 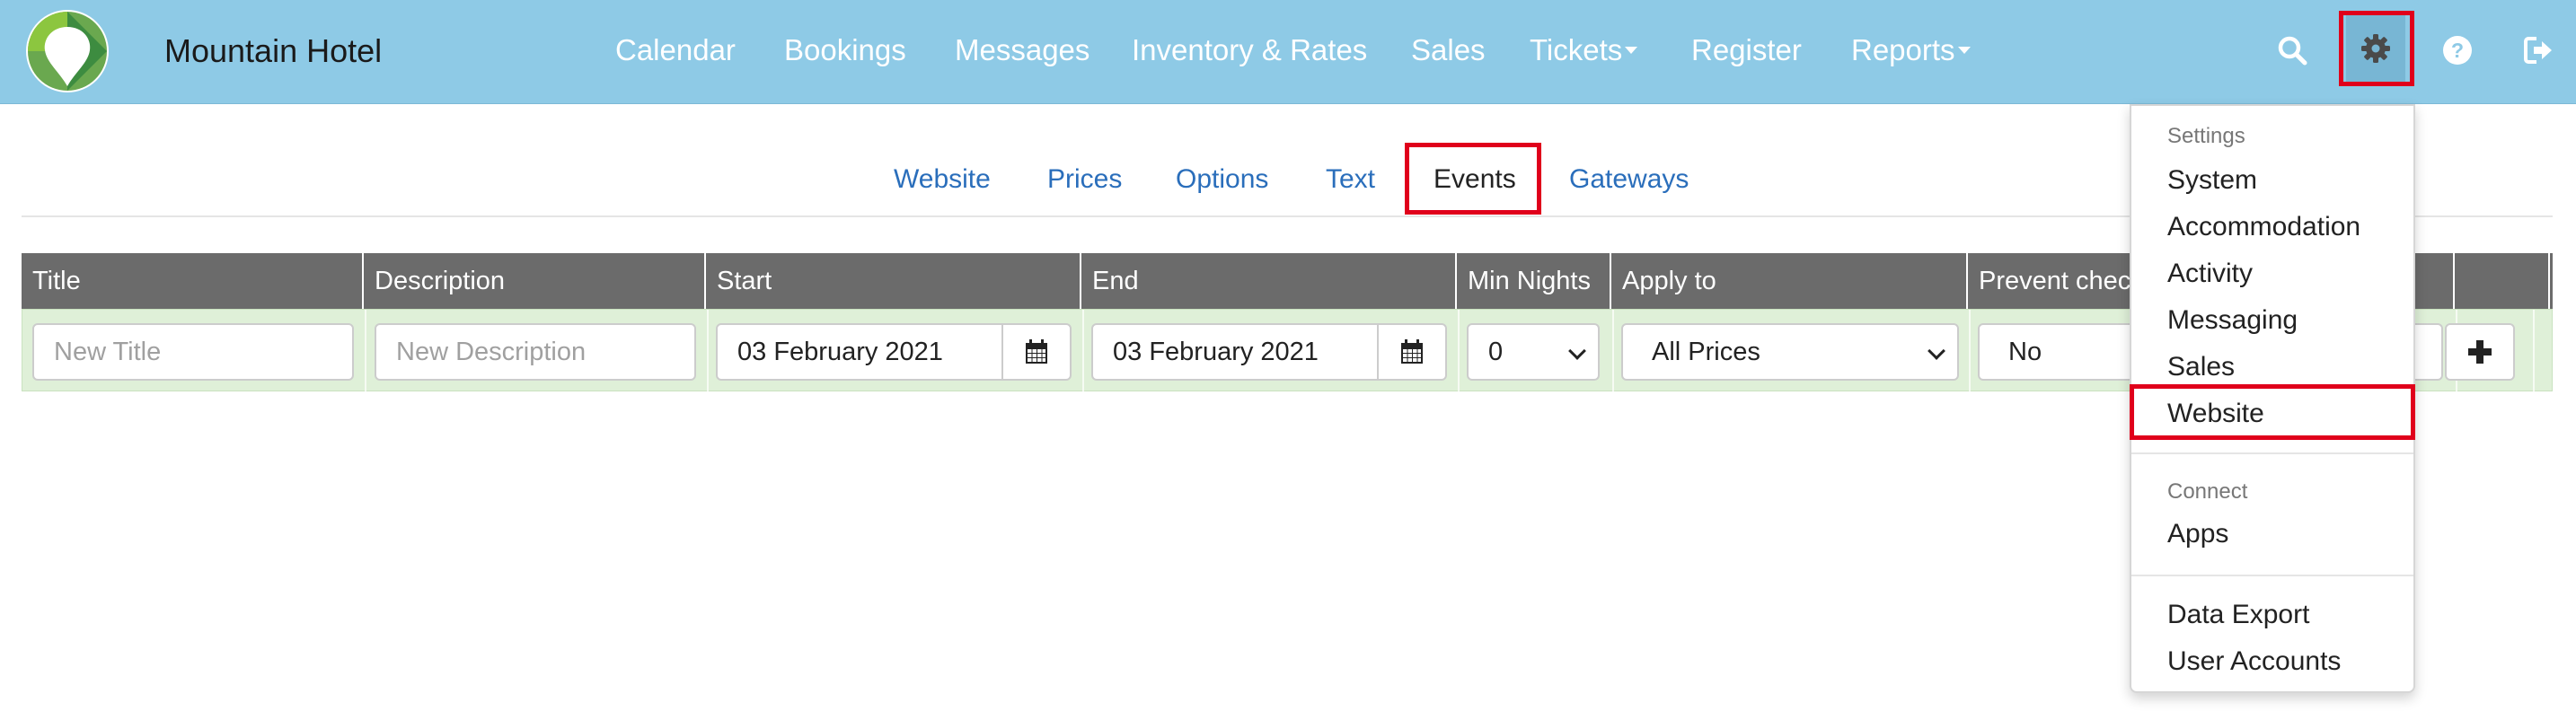 I want to click on menu-item-messaging: Messaging, so click(x=2232, y=321).